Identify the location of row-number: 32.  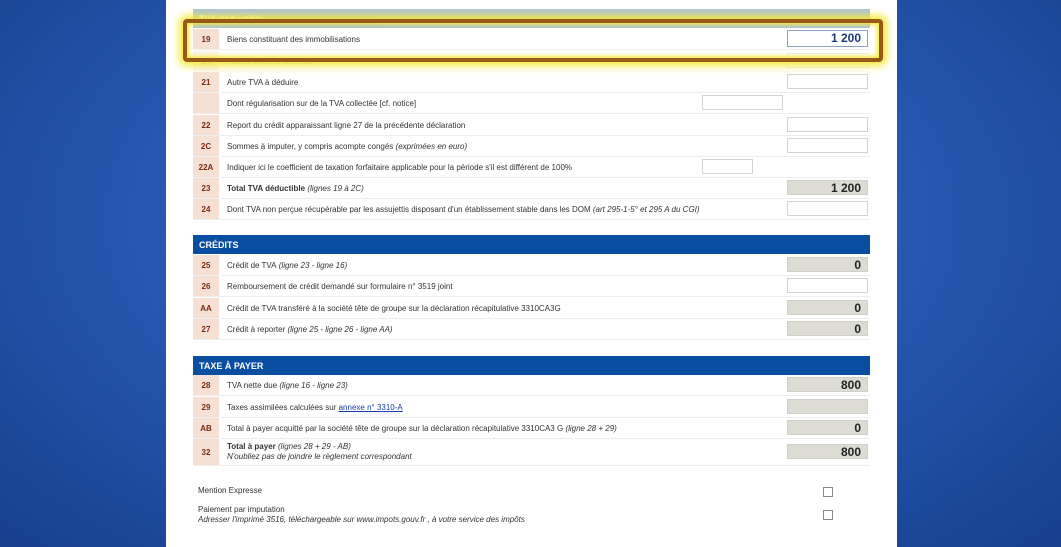
(206, 452).